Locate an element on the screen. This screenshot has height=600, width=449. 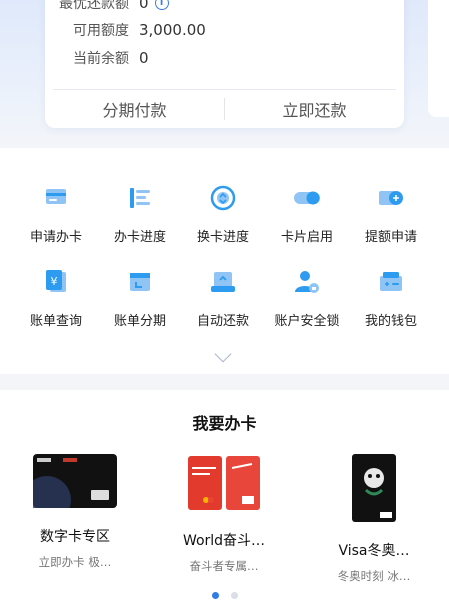
service-label: 提额申请 is located at coordinates (390, 237).